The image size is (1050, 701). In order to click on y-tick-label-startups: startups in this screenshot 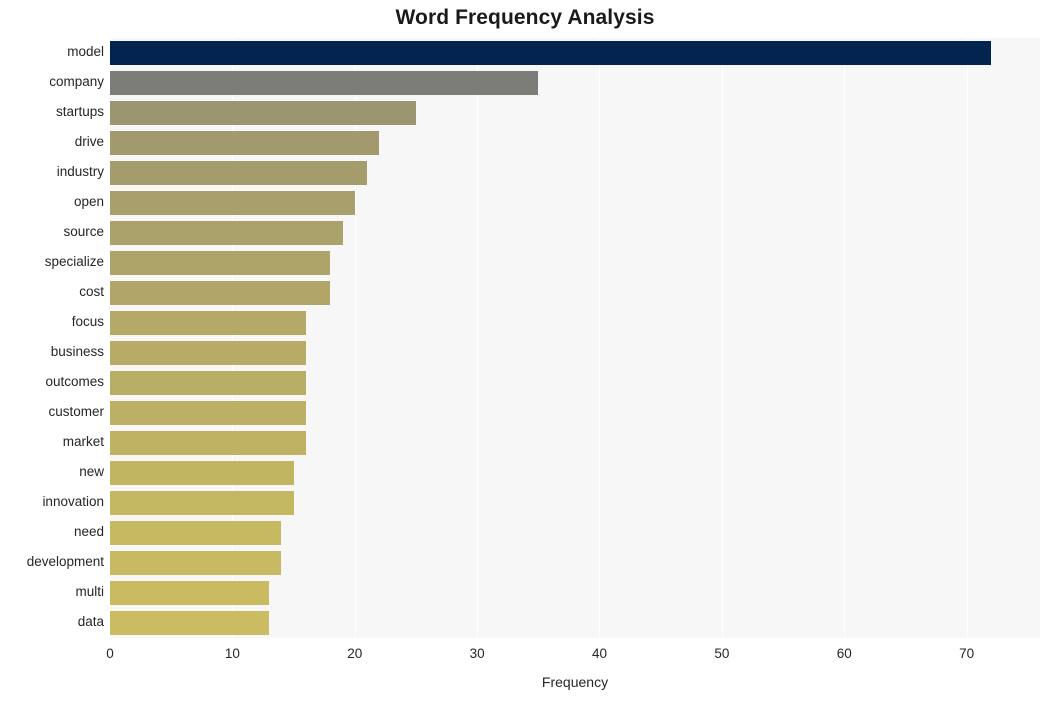, I will do `click(79, 111)`.